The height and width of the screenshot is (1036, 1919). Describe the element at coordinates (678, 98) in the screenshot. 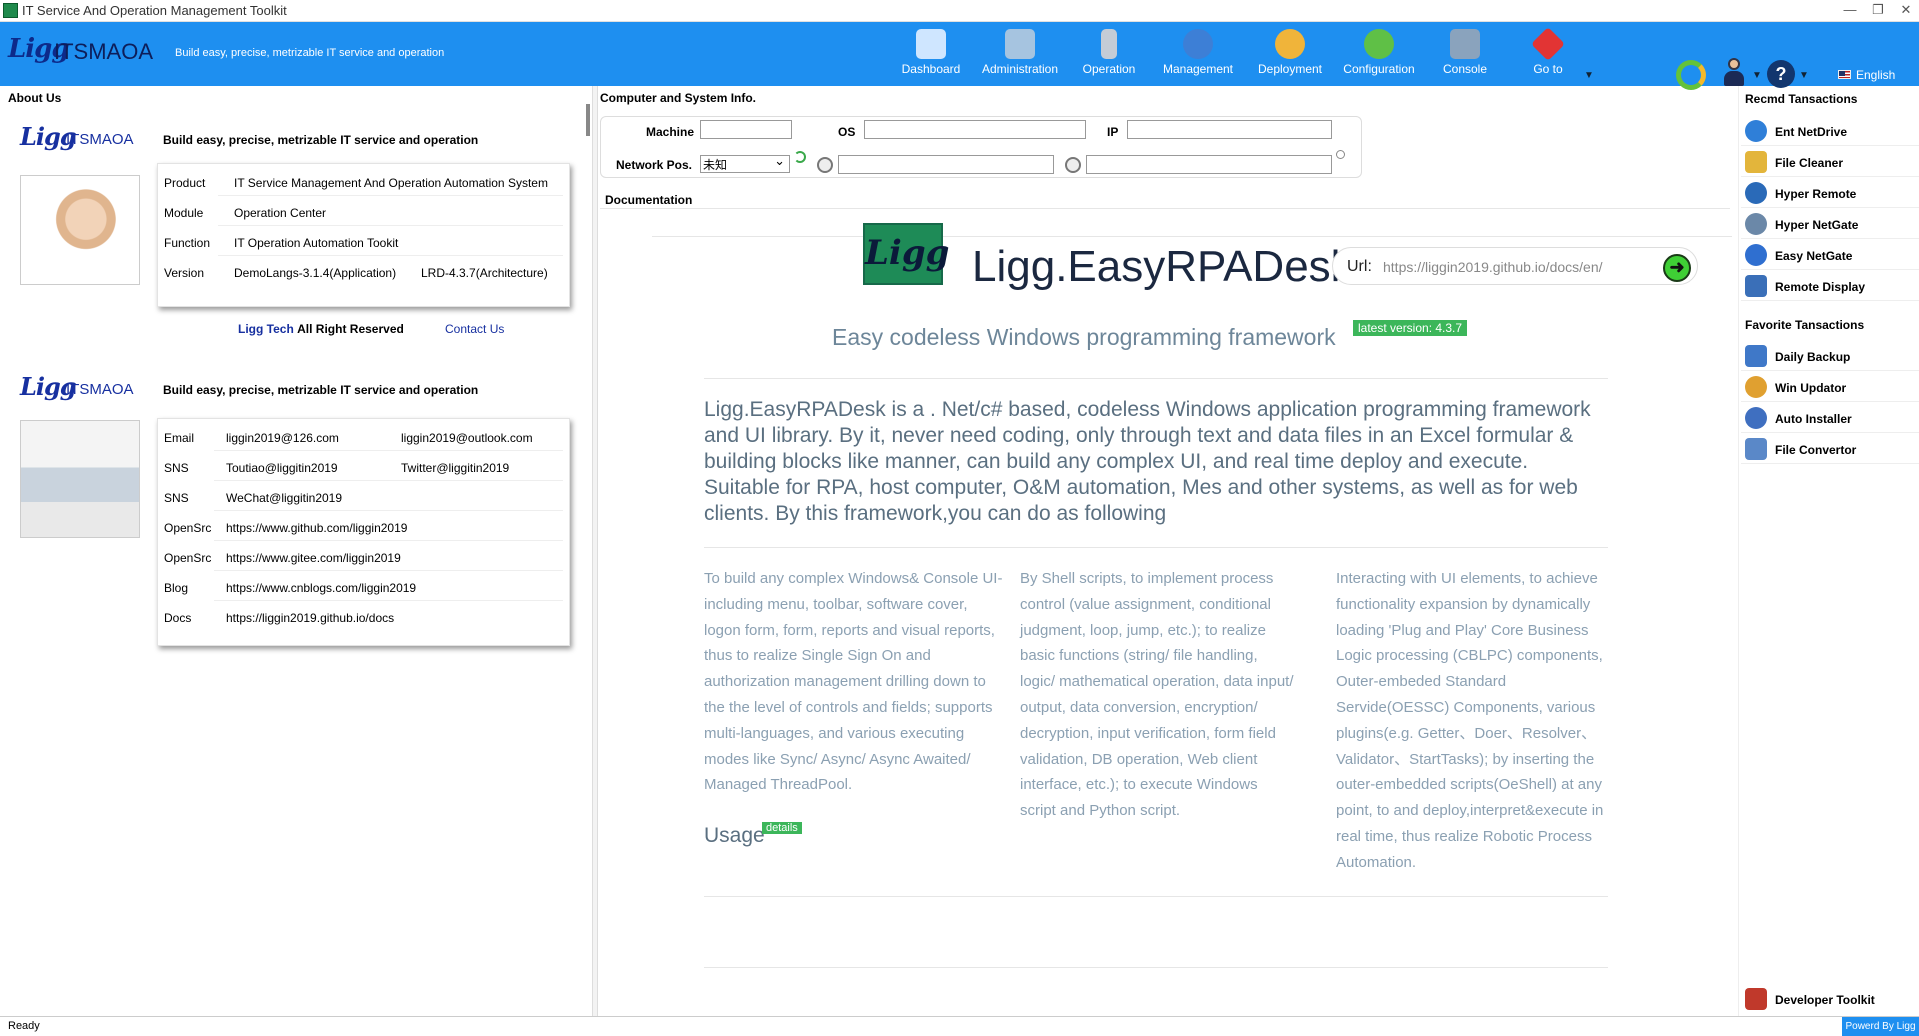

I see `sysinfo-title: Computer and System Info.` at that location.